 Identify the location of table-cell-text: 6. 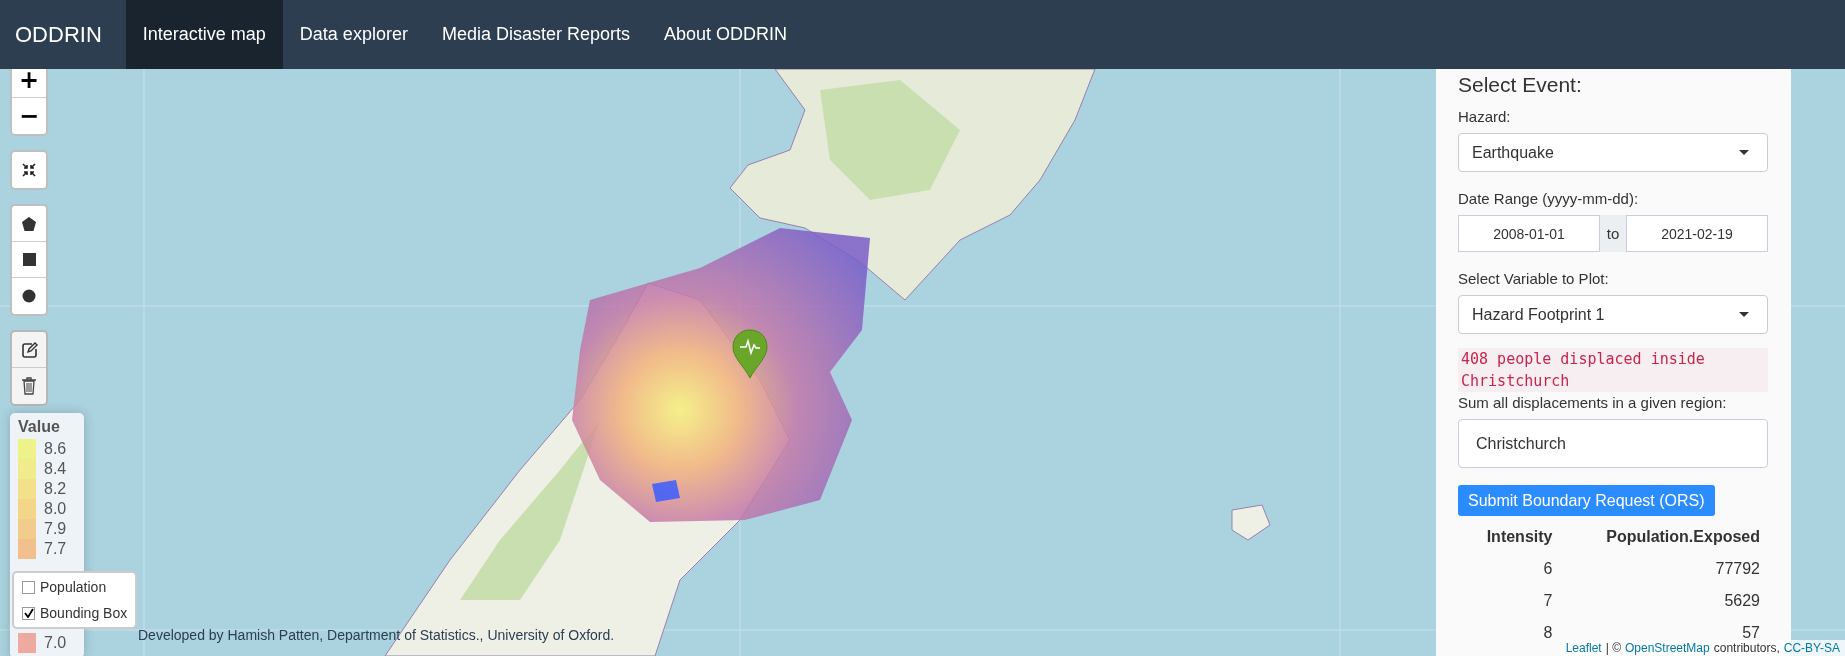
(1548, 569).